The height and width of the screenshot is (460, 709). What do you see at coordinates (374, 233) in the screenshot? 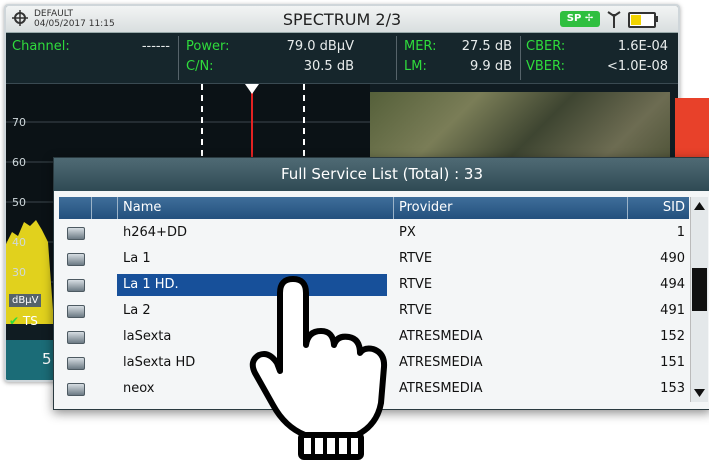
I see `table-row: h264+DD PX 1` at bounding box center [374, 233].